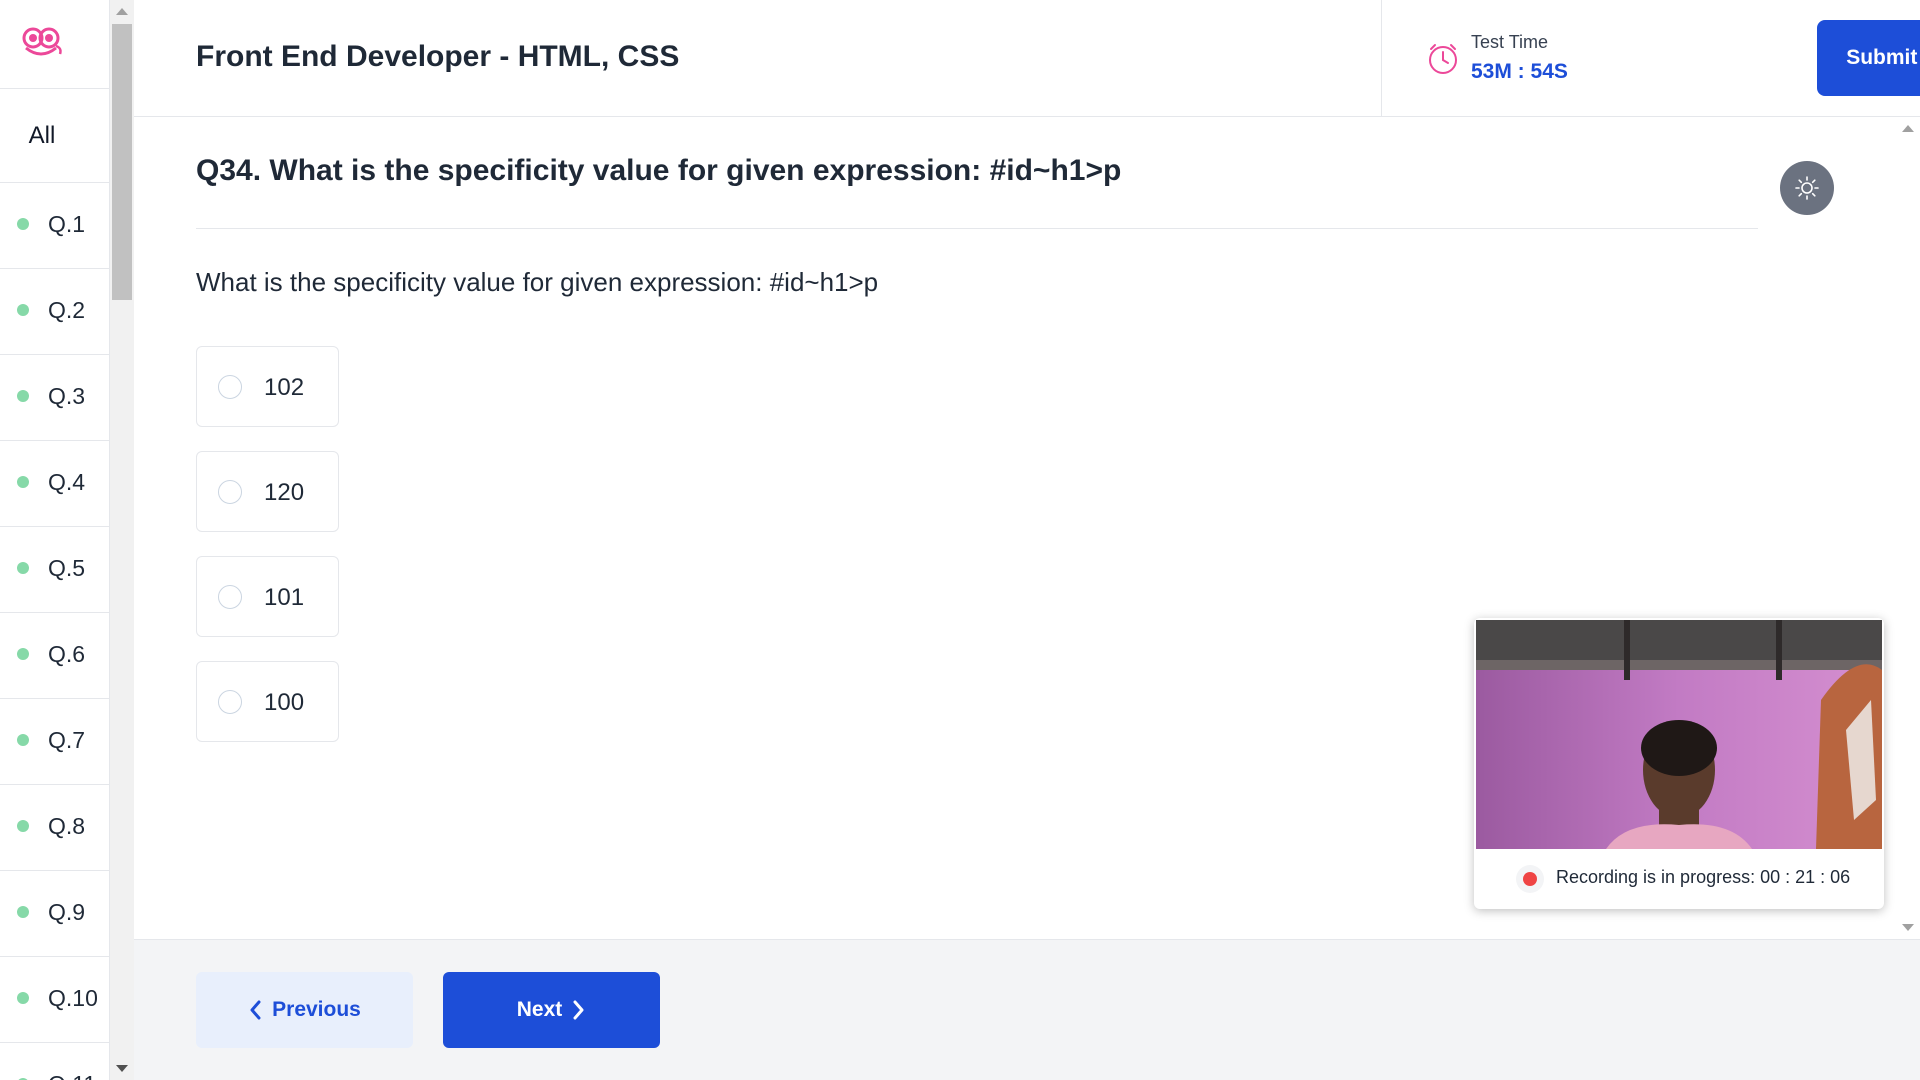 Image resolution: width=1920 pixels, height=1080 pixels. I want to click on recording-text: Recording is in progress: 00 : 21 : 06, so click(1703, 877).